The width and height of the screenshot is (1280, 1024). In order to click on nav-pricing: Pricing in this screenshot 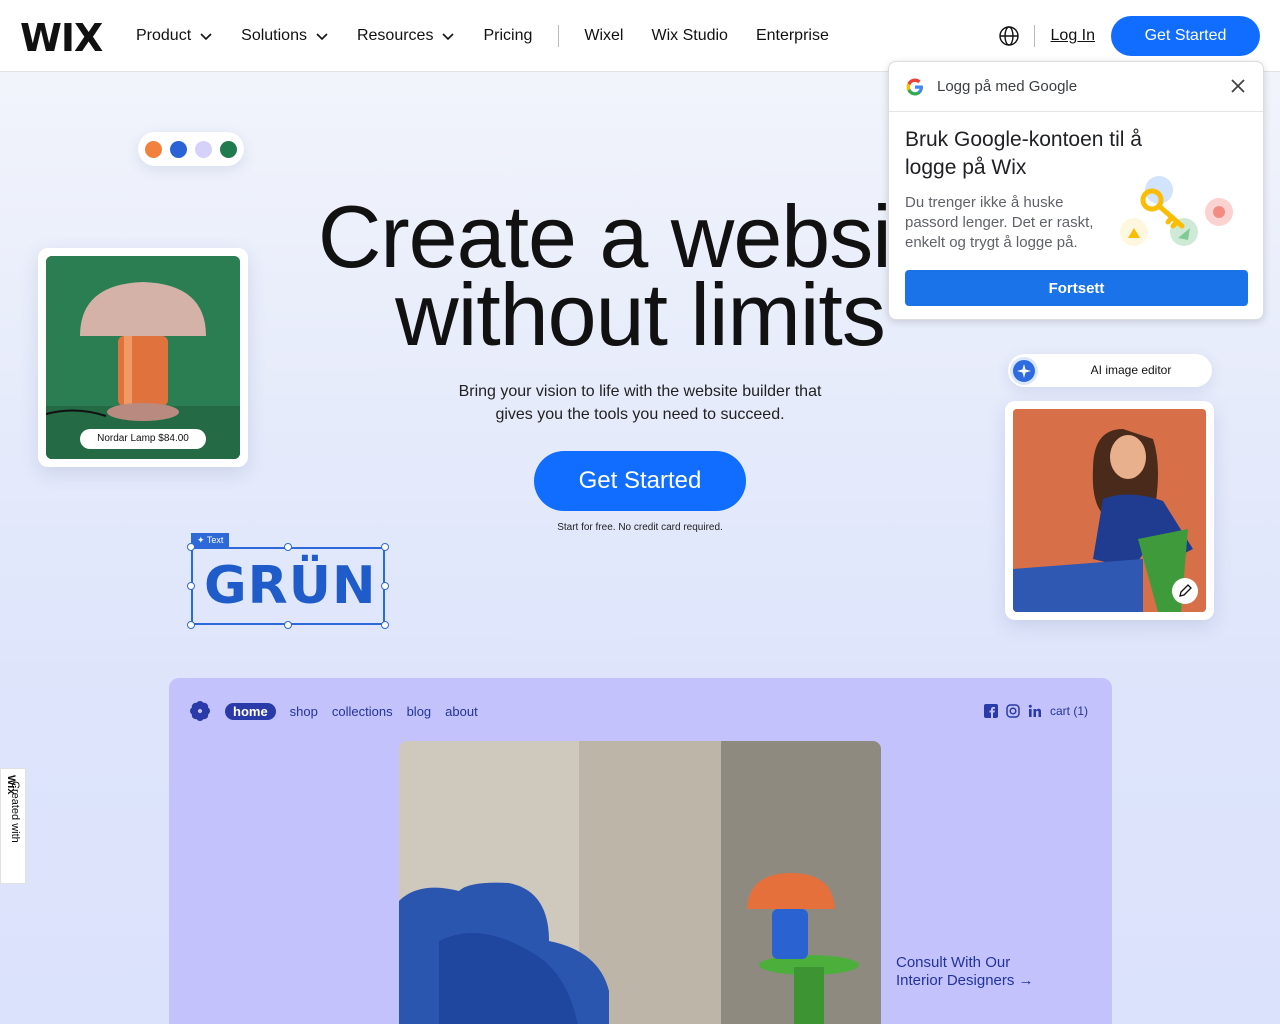, I will do `click(507, 36)`.